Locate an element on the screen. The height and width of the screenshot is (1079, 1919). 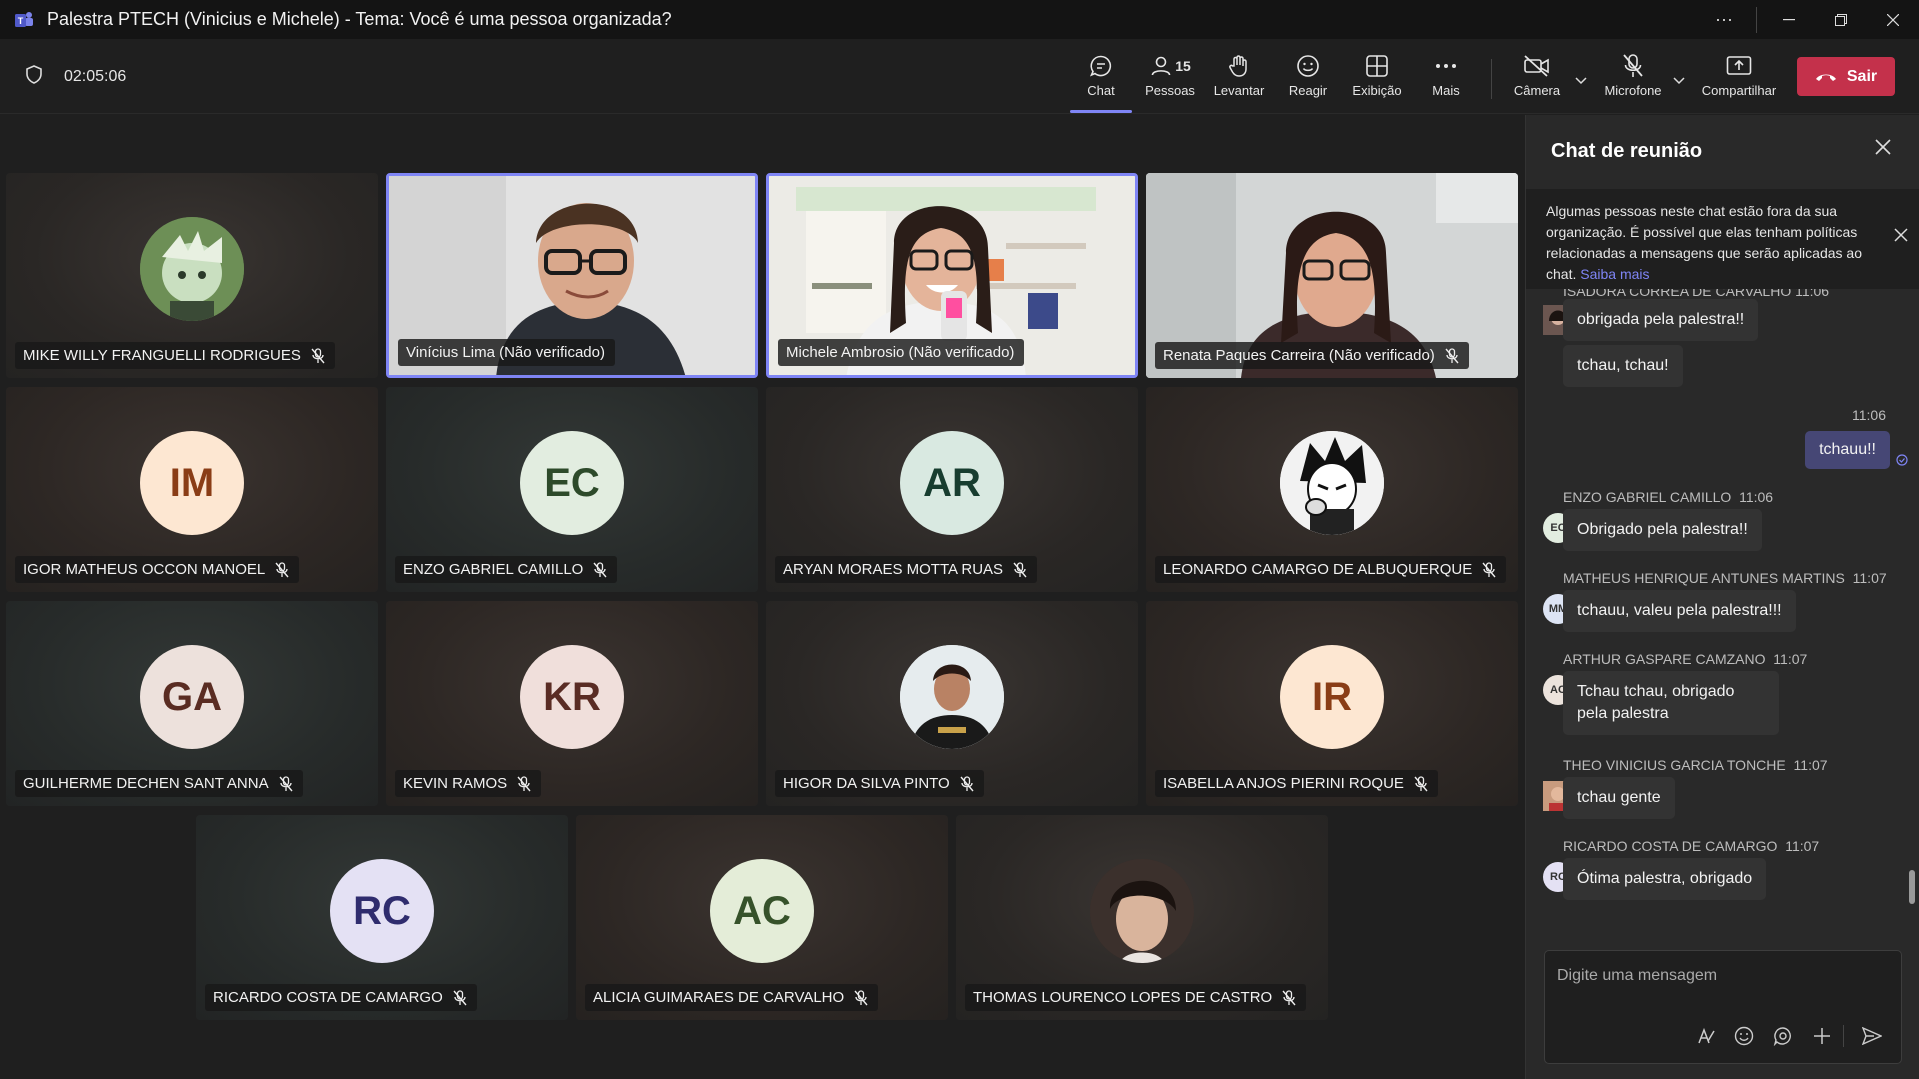
participant-name: KEVIN RAMOS is located at coordinates (455, 783).